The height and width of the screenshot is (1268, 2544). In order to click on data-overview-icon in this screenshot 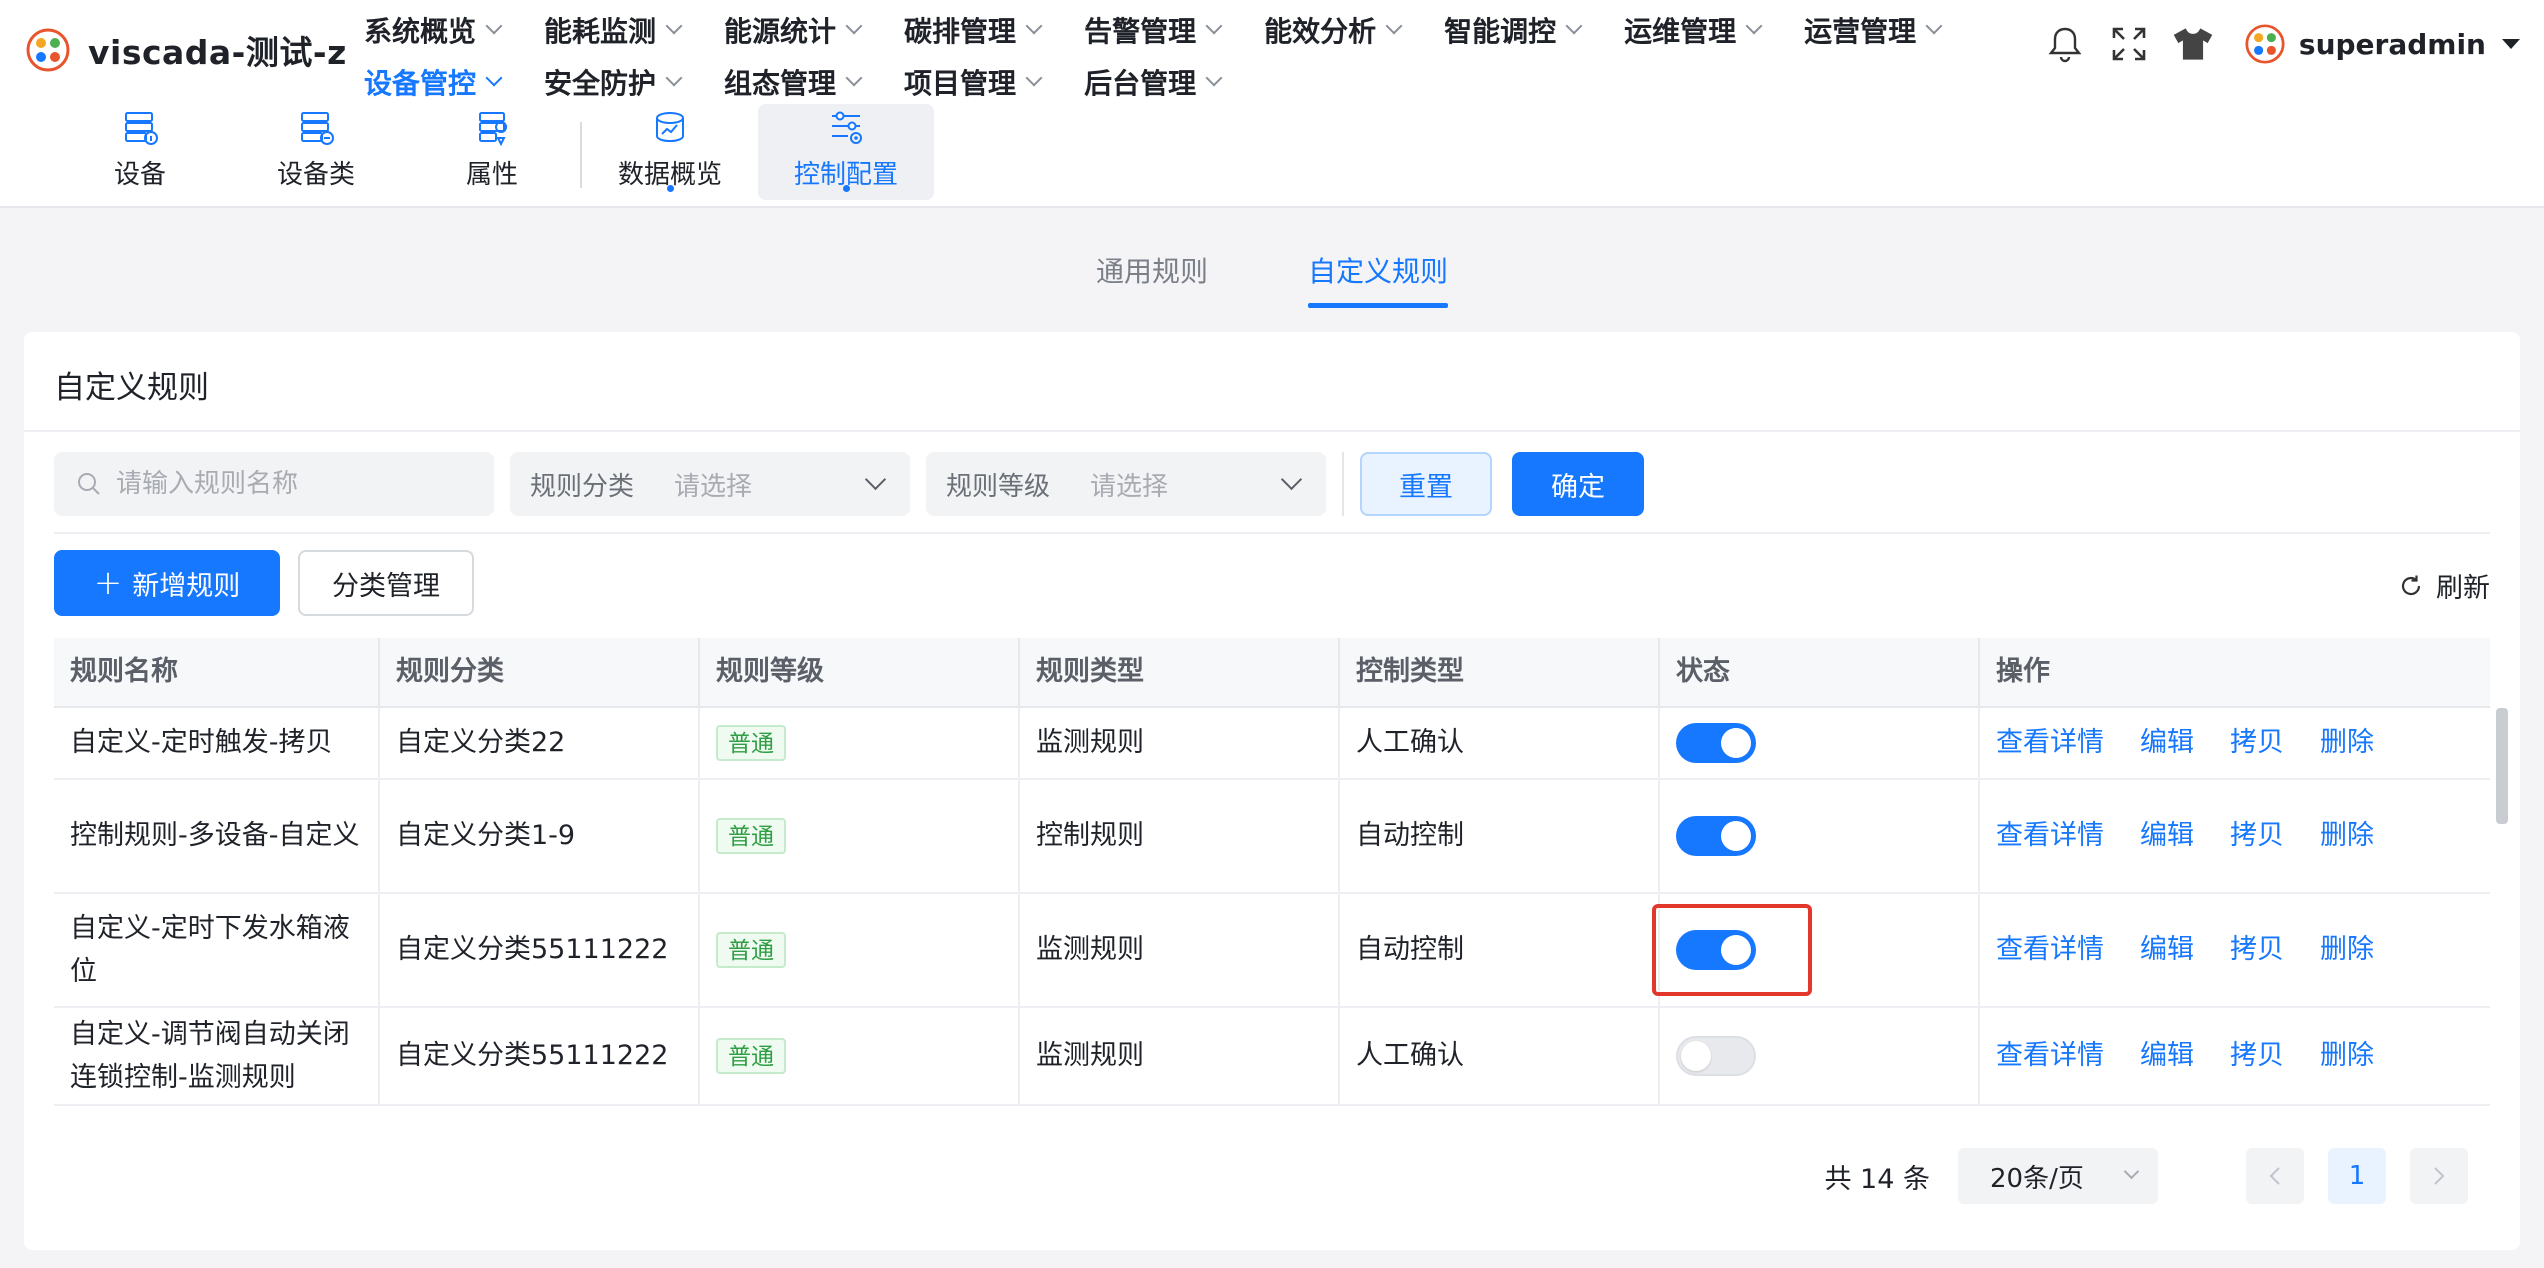, I will do `click(670, 127)`.